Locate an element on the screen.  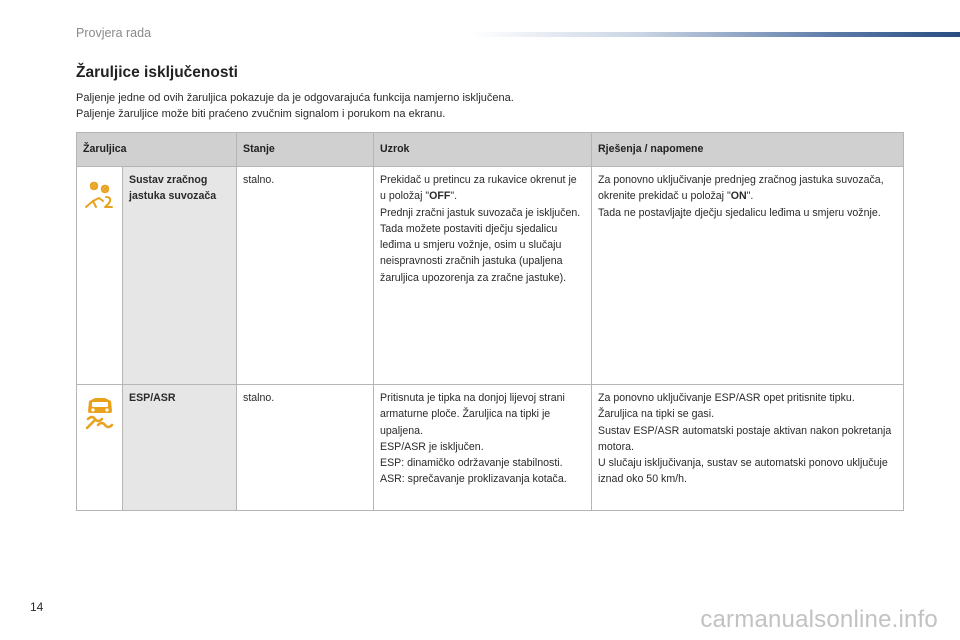
column-header-state: Stanje is located at coordinates (305, 149).